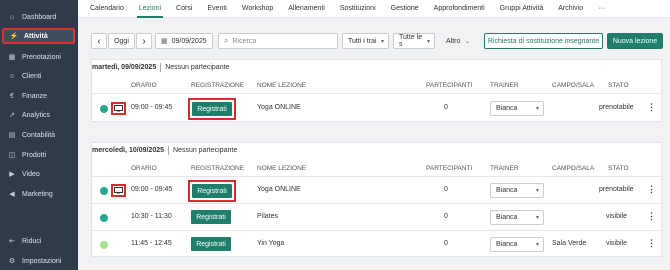 The width and height of the screenshot is (670, 270). I want to click on sidebar-item-label: Attività, so click(36, 36).